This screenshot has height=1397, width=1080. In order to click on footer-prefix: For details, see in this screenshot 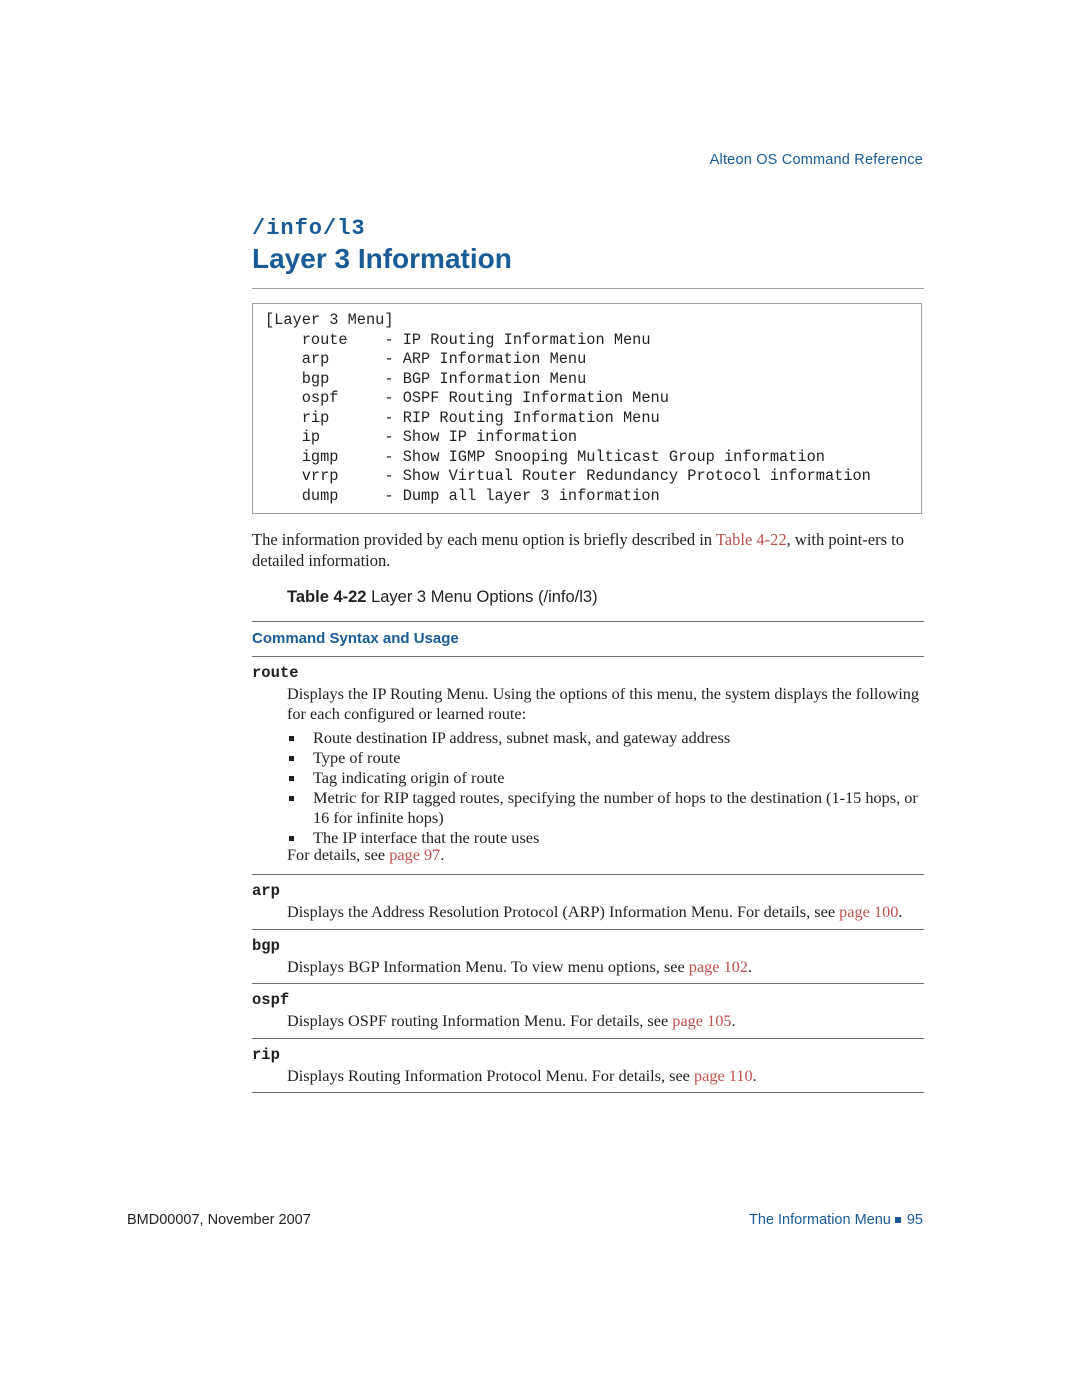, I will do `click(338, 854)`.